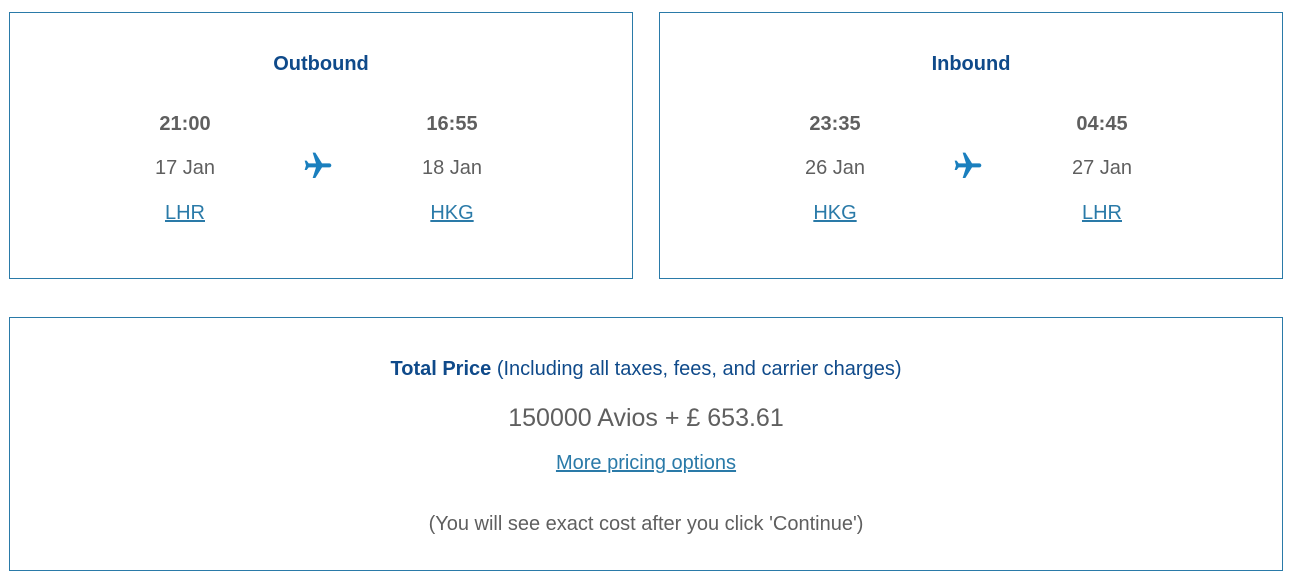 This screenshot has height=584, width=1292. I want to click on arrival-date: 18 Jan, so click(452, 168).